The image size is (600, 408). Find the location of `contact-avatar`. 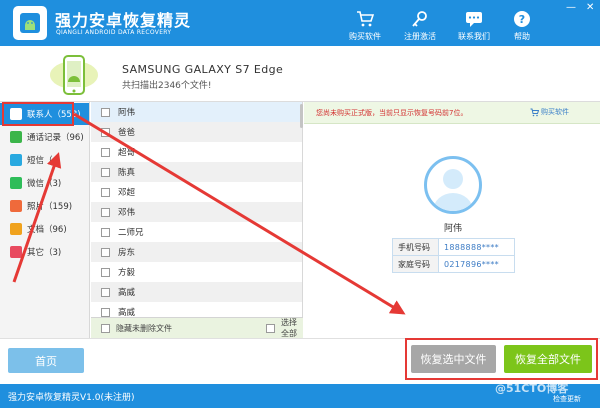

contact-avatar is located at coordinates (453, 185).